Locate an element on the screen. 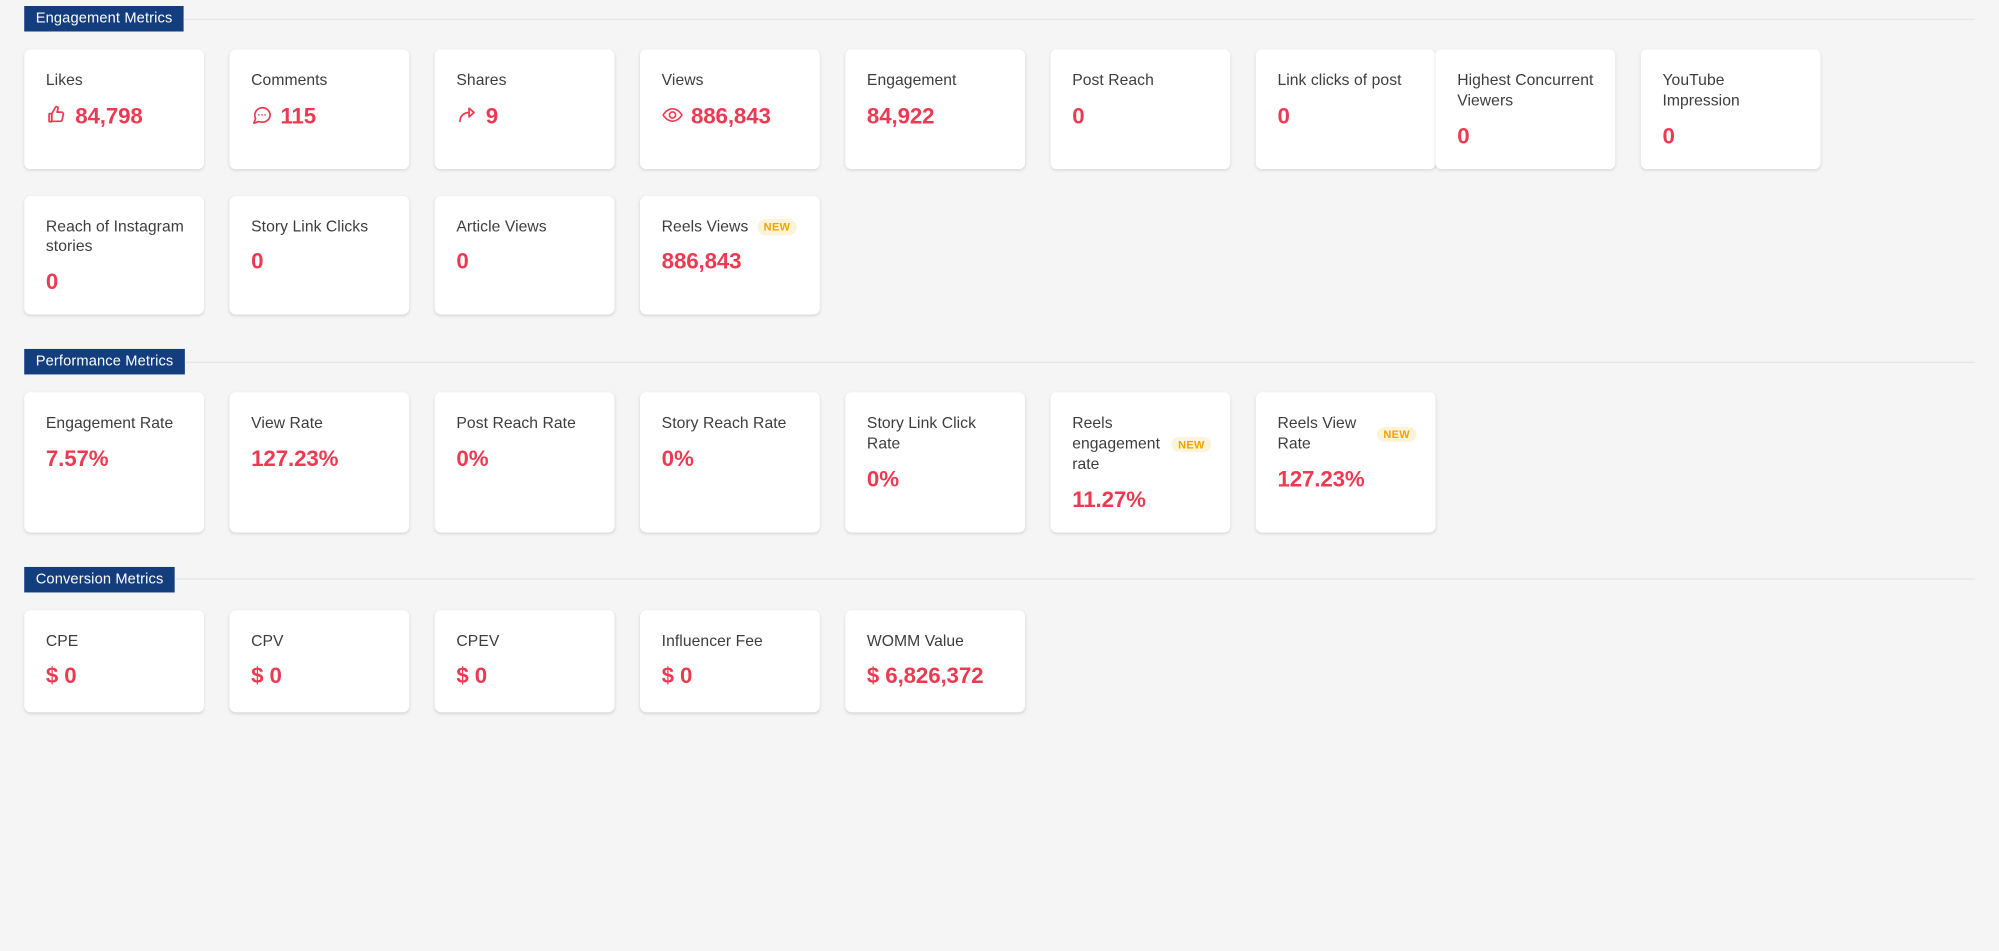 This screenshot has height=951, width=1999. metric-label-row: CPE is located at coordinates (115, 641).